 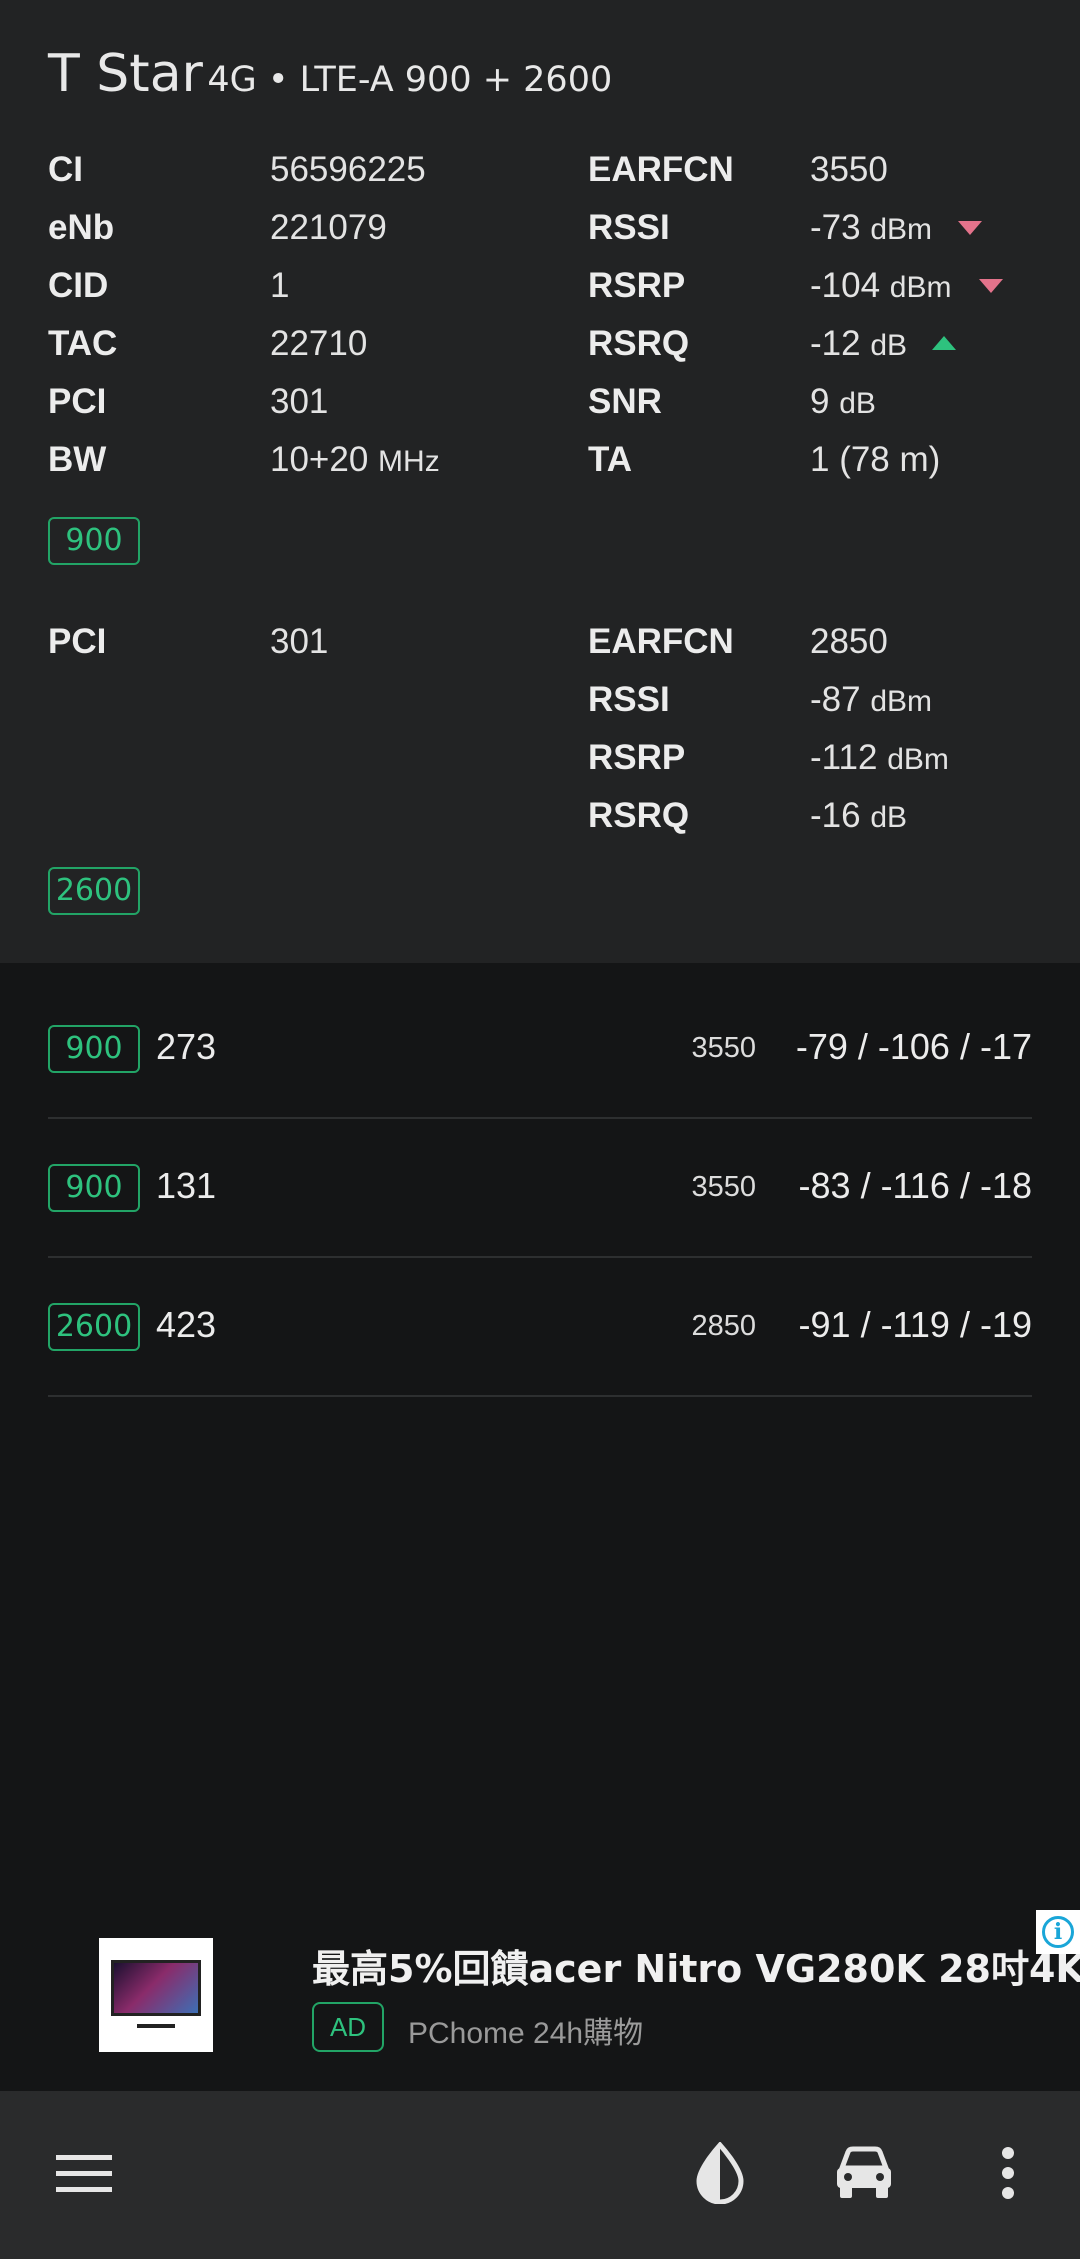 What do you see at coordinates (857, 403) in the screenshot?
I see `unit-snr: dB` at bounding box center [857, 403].